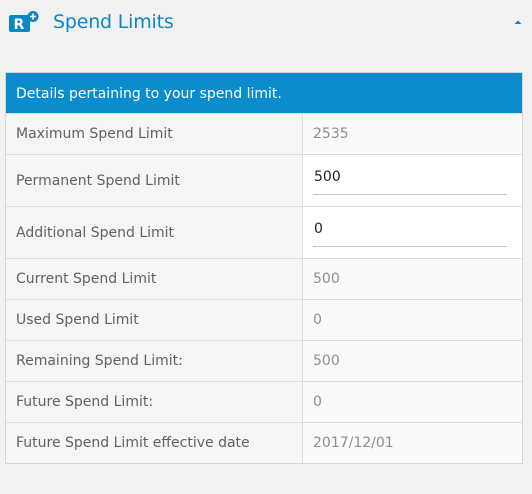  What do you see at coordinates (412, 402) in the screenshot?
I see `future-spend-limit-value: 0` at bounding box center [412, 402].